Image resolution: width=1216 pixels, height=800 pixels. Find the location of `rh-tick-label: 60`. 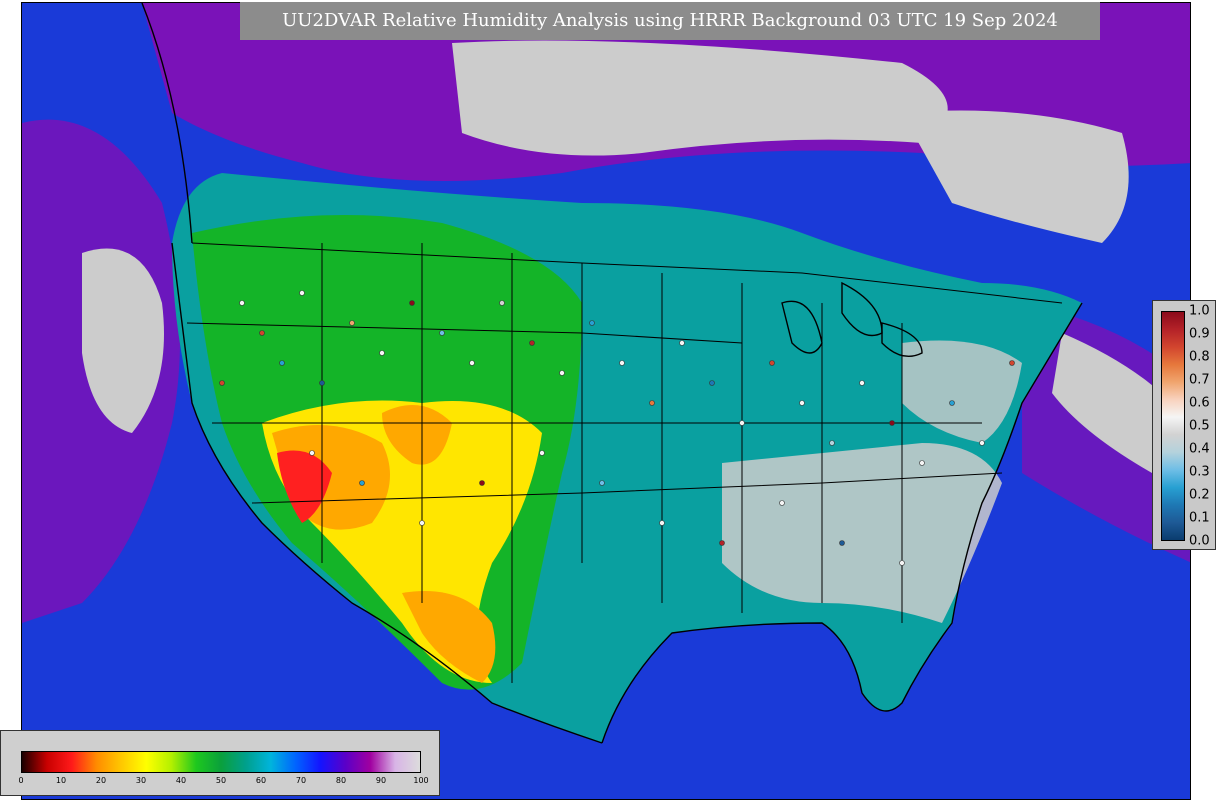

rh-tick-label: 60 is located at coordinates (261, 780).